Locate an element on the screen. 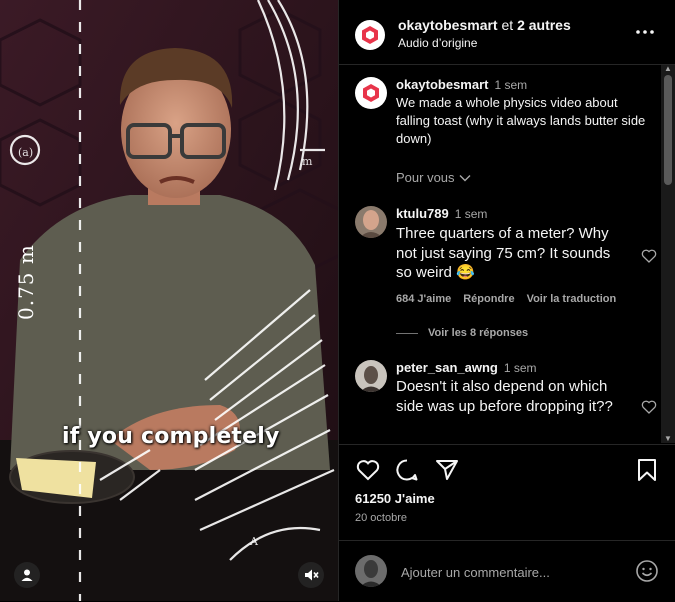  post-author-avatar is located at coordinates (371, 93).